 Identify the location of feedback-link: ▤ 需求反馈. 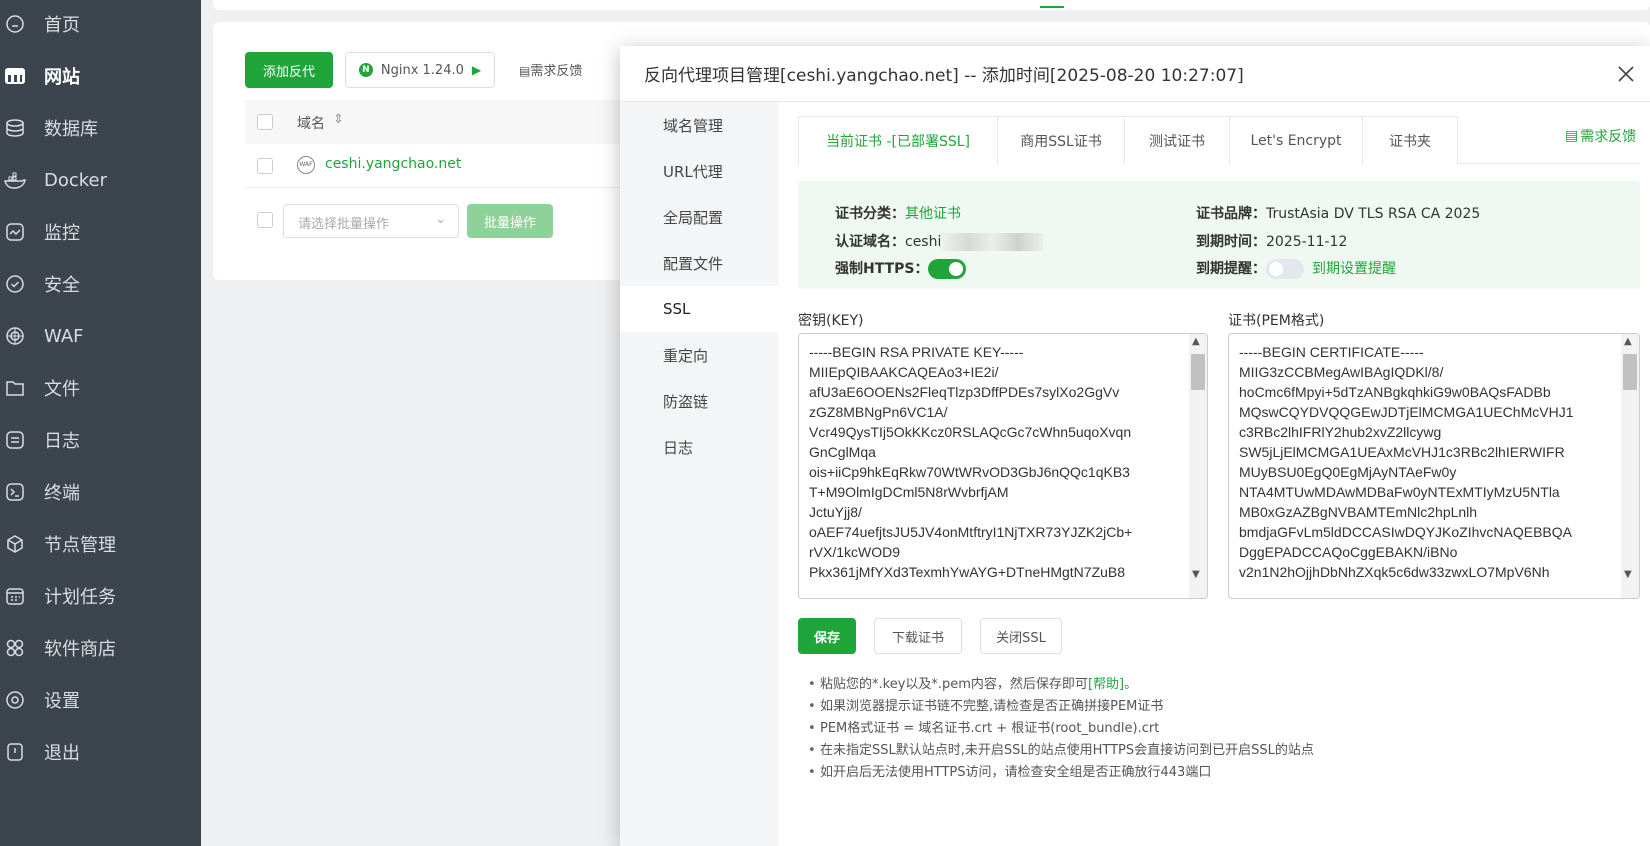
(1600, 136).